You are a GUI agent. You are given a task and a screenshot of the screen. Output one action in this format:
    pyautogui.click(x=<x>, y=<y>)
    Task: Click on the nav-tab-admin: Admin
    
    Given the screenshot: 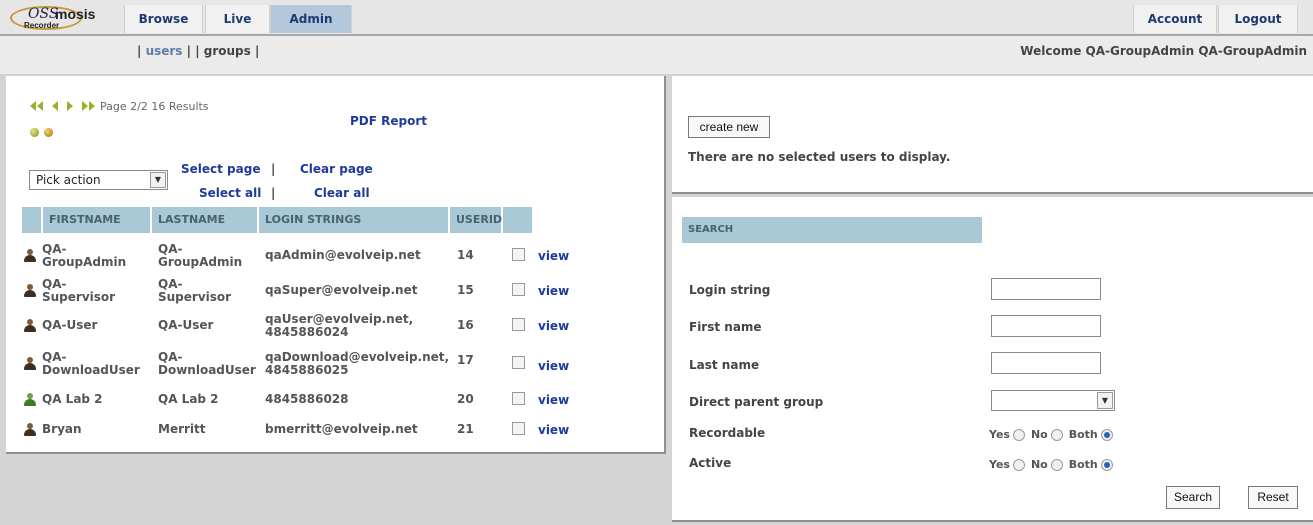 What is the action you would take?
    pyautogui.click(x=311, y=19)
    